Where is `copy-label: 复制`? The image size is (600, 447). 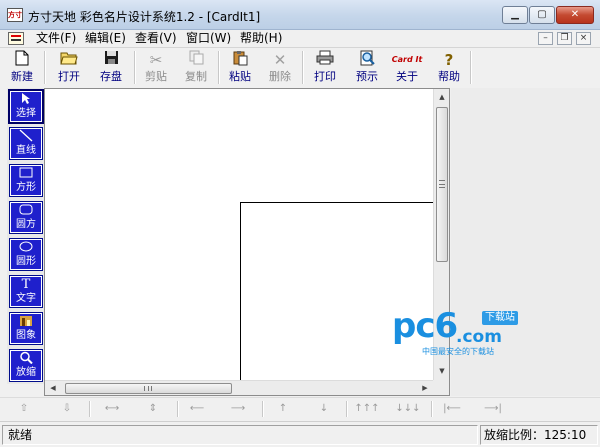 copy-label: 复制 is located at coordinates (196, 76).